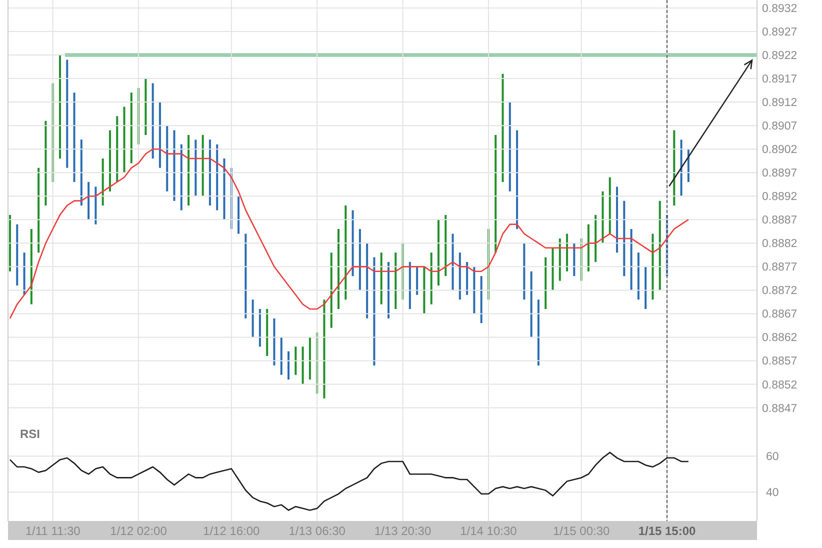  I want to click on axis-label: 40, so click(772, 493).